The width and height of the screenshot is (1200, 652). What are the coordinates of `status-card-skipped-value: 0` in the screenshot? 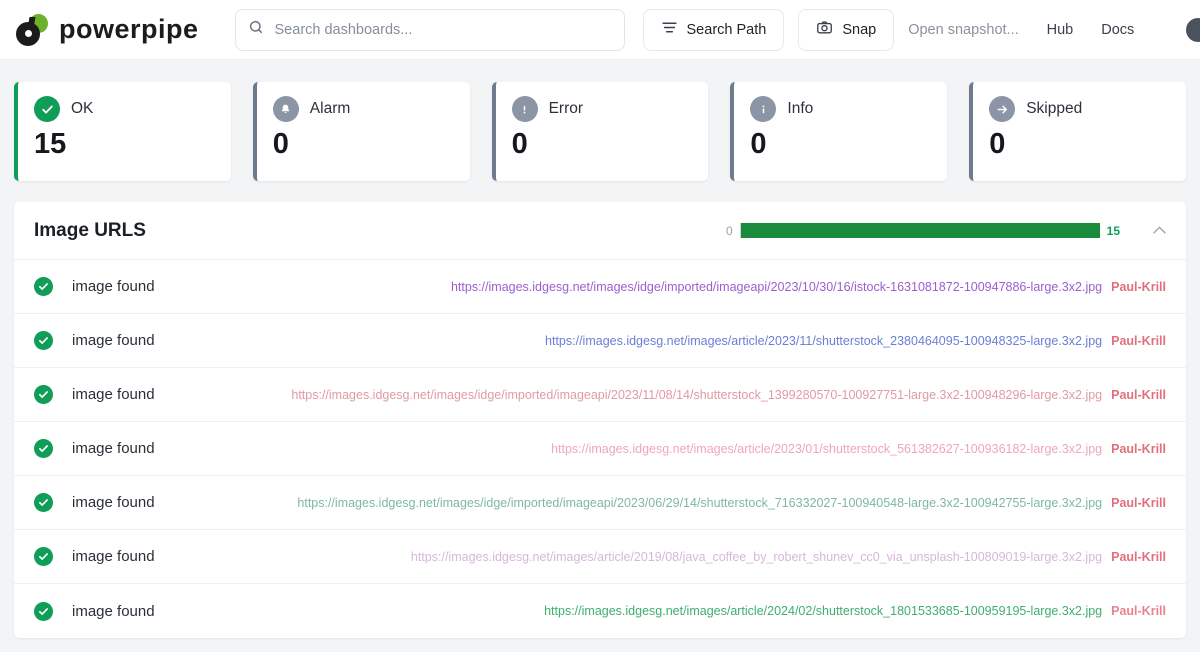 It's located at (997, 144).